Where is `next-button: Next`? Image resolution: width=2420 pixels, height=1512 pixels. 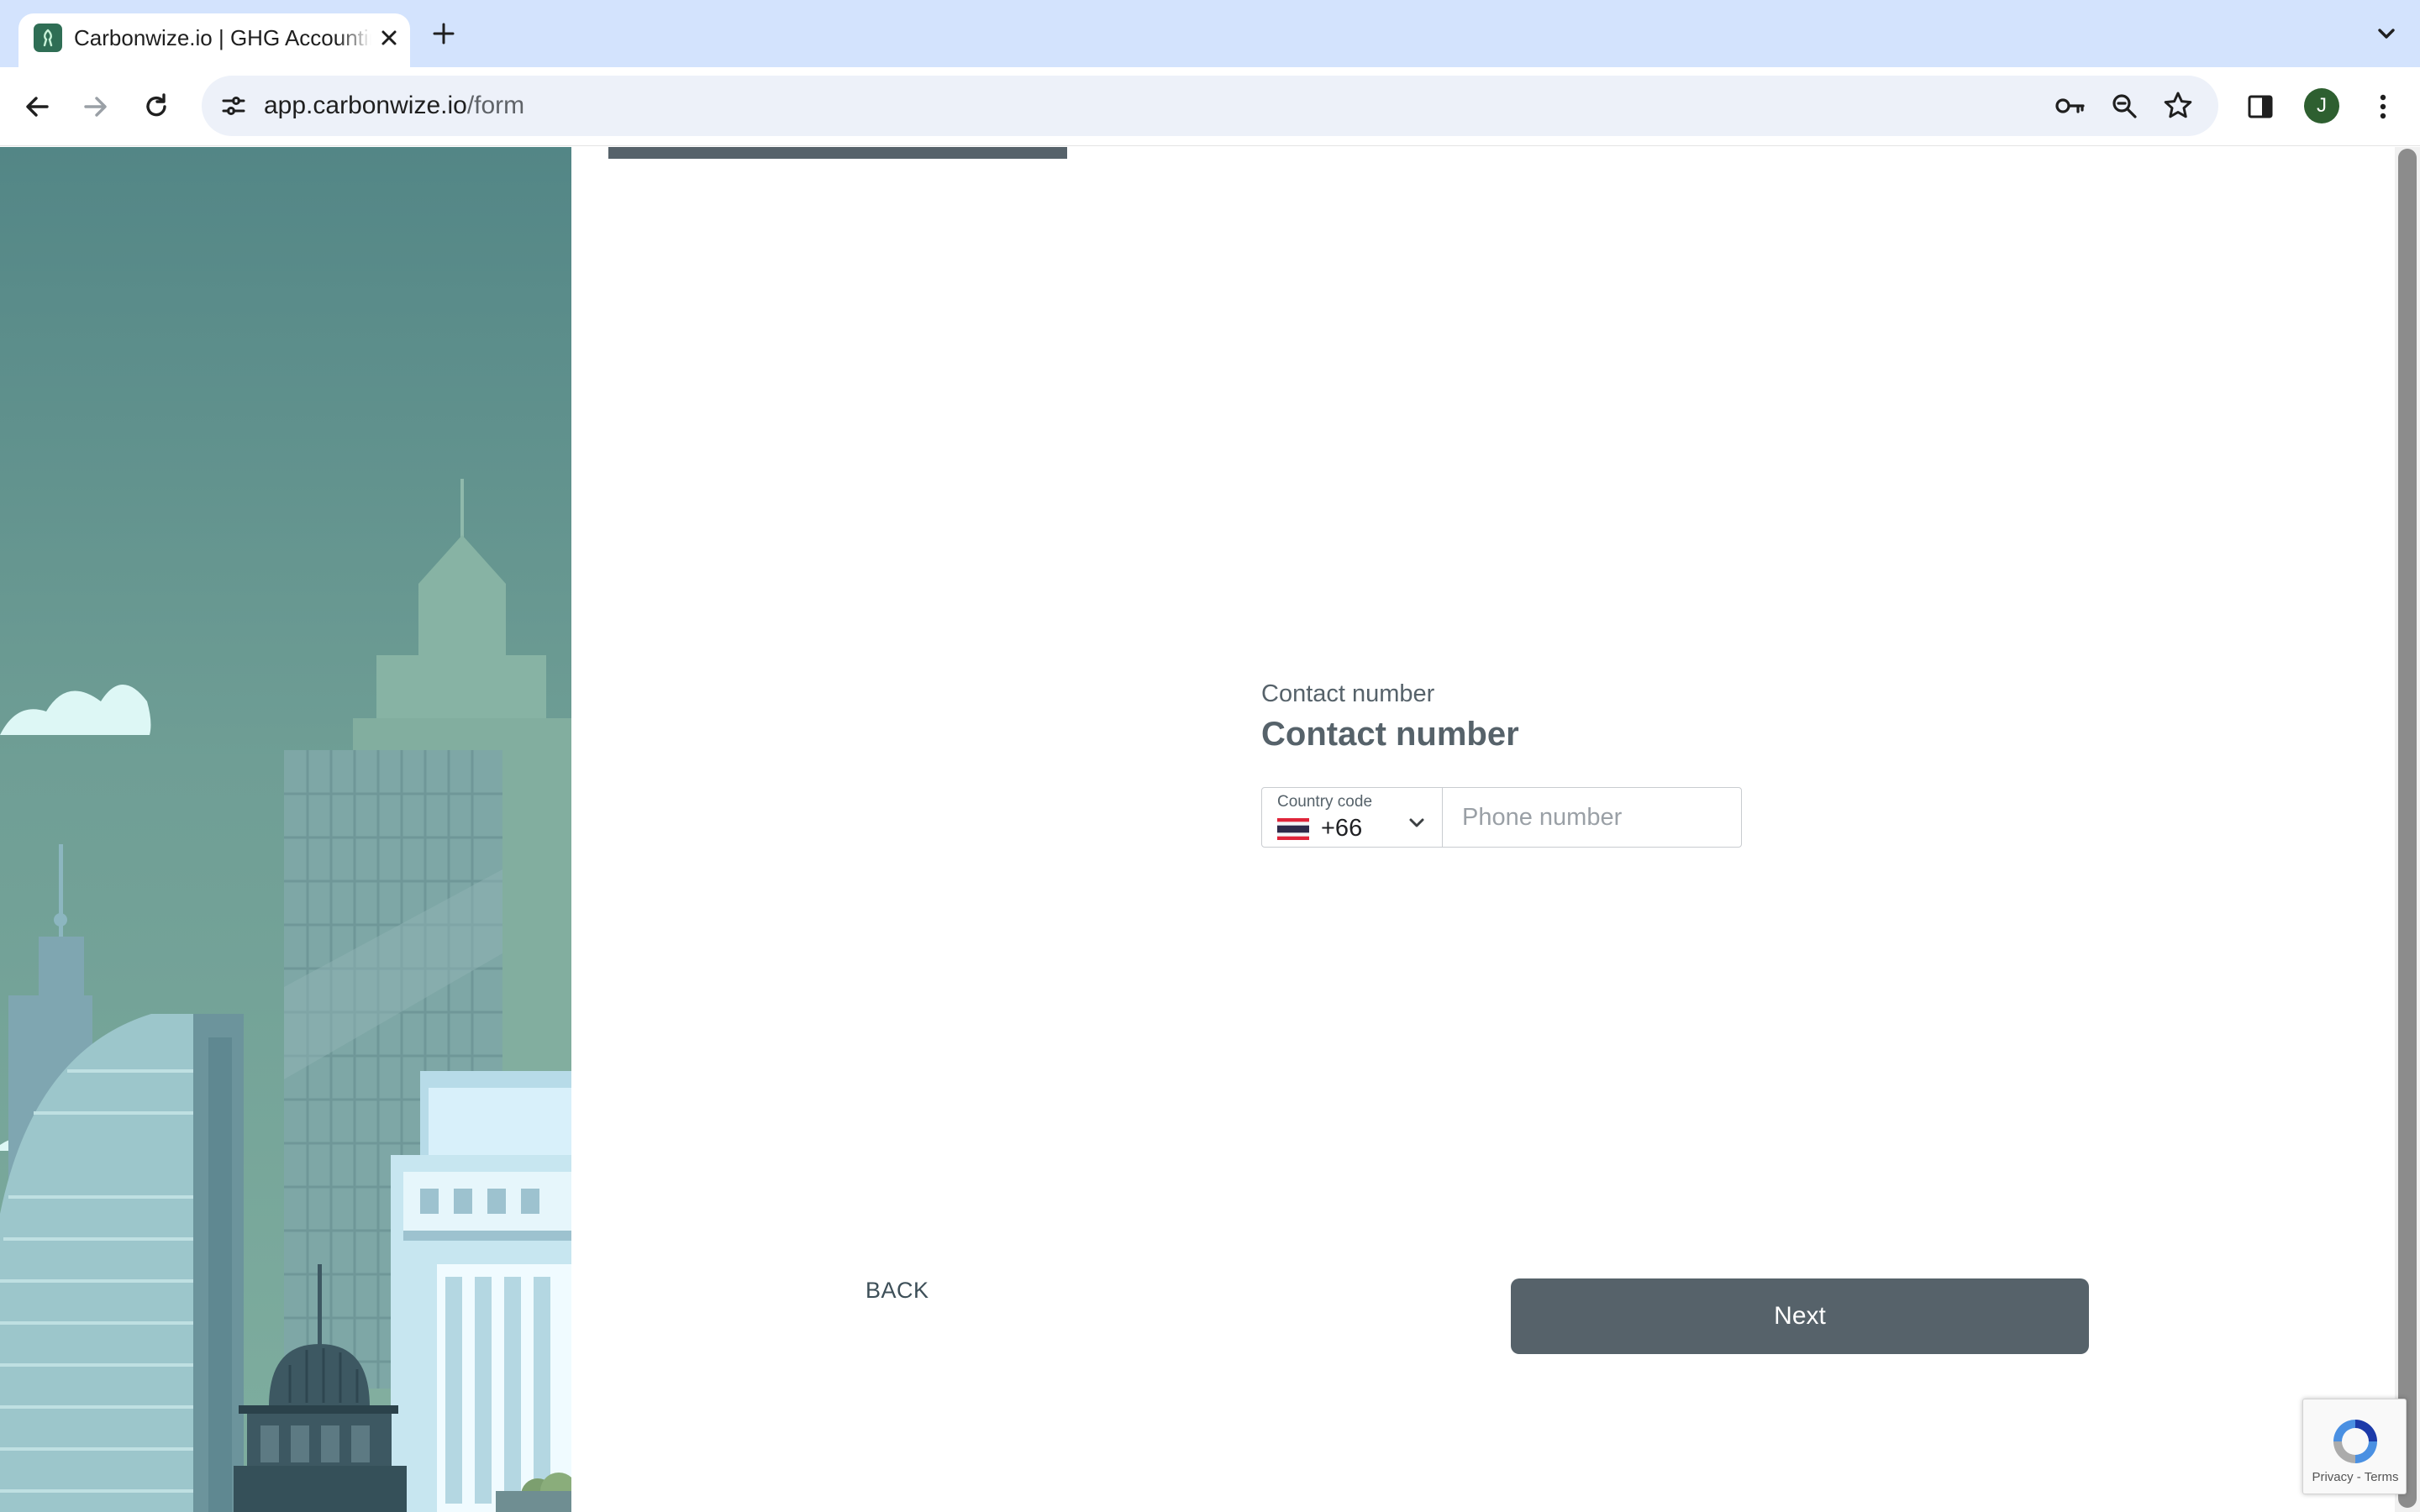
next-button: Next is located at coordinates (1800, 1316).